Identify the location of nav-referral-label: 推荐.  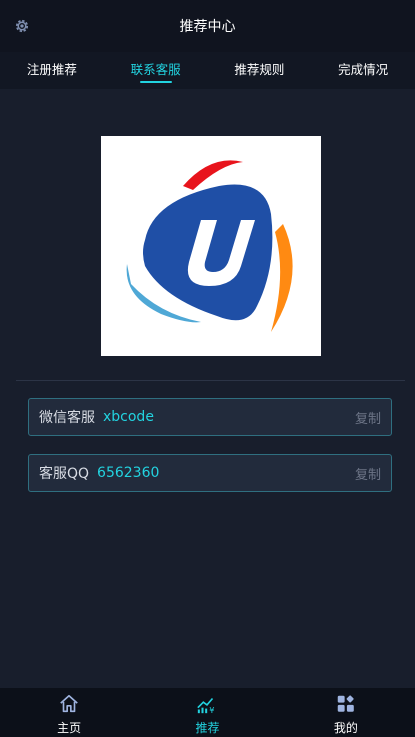
(207, 728).